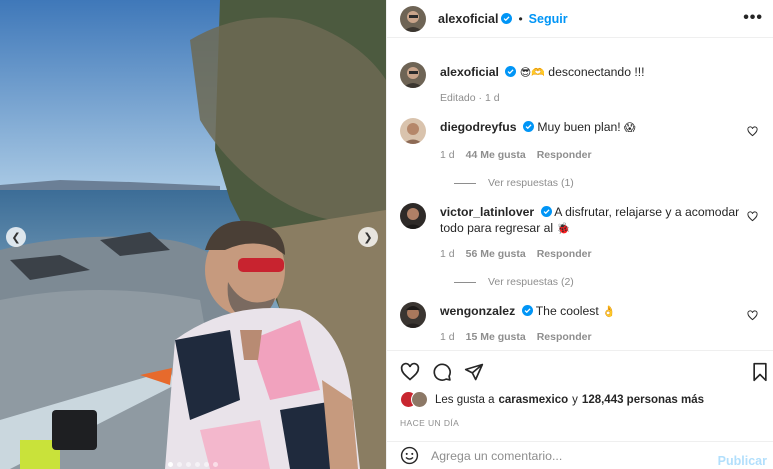  I want to click on post-timestamp: HACE UN DÍA, so click(430, 423).